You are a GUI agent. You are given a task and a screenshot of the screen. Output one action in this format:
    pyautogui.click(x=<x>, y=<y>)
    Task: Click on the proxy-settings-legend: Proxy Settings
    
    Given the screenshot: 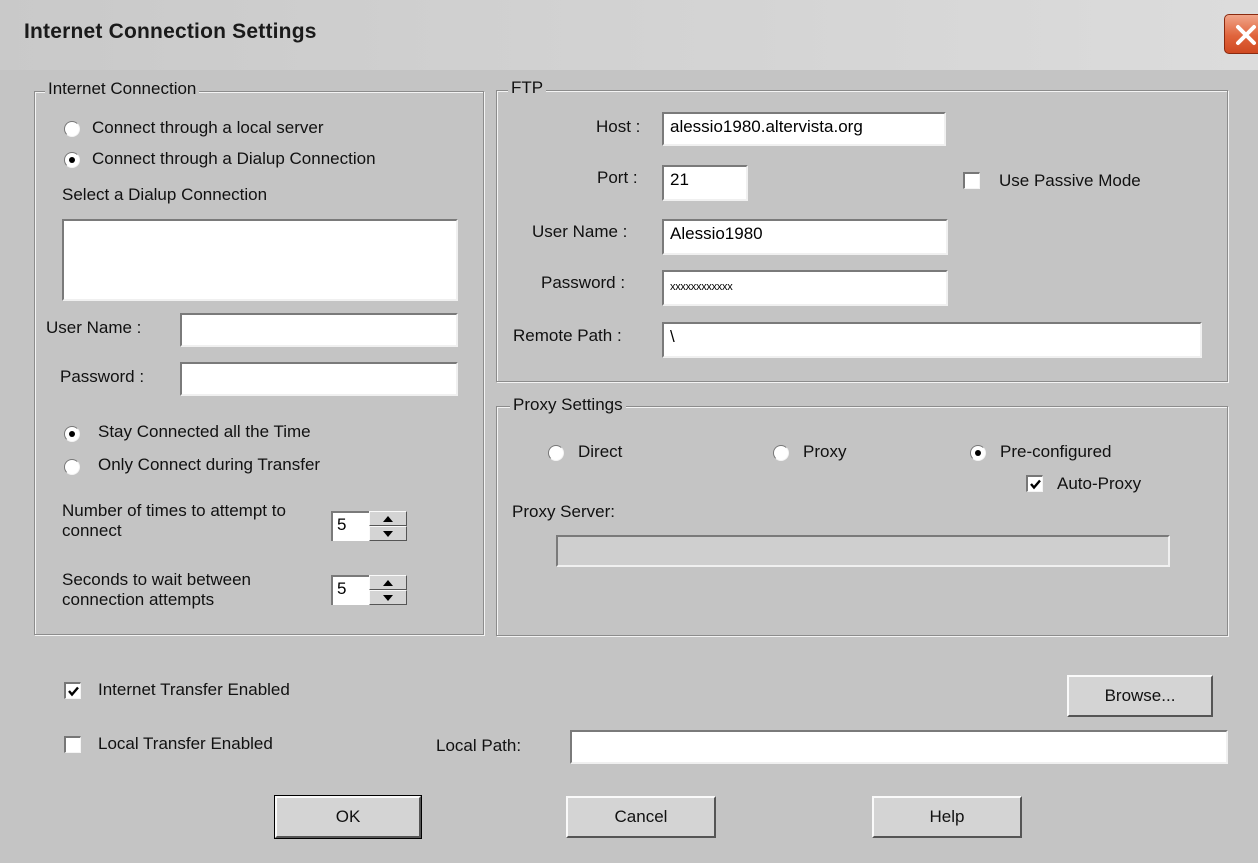 What is the action you would take?
    pyautogui.click(x=568, y=405)
    